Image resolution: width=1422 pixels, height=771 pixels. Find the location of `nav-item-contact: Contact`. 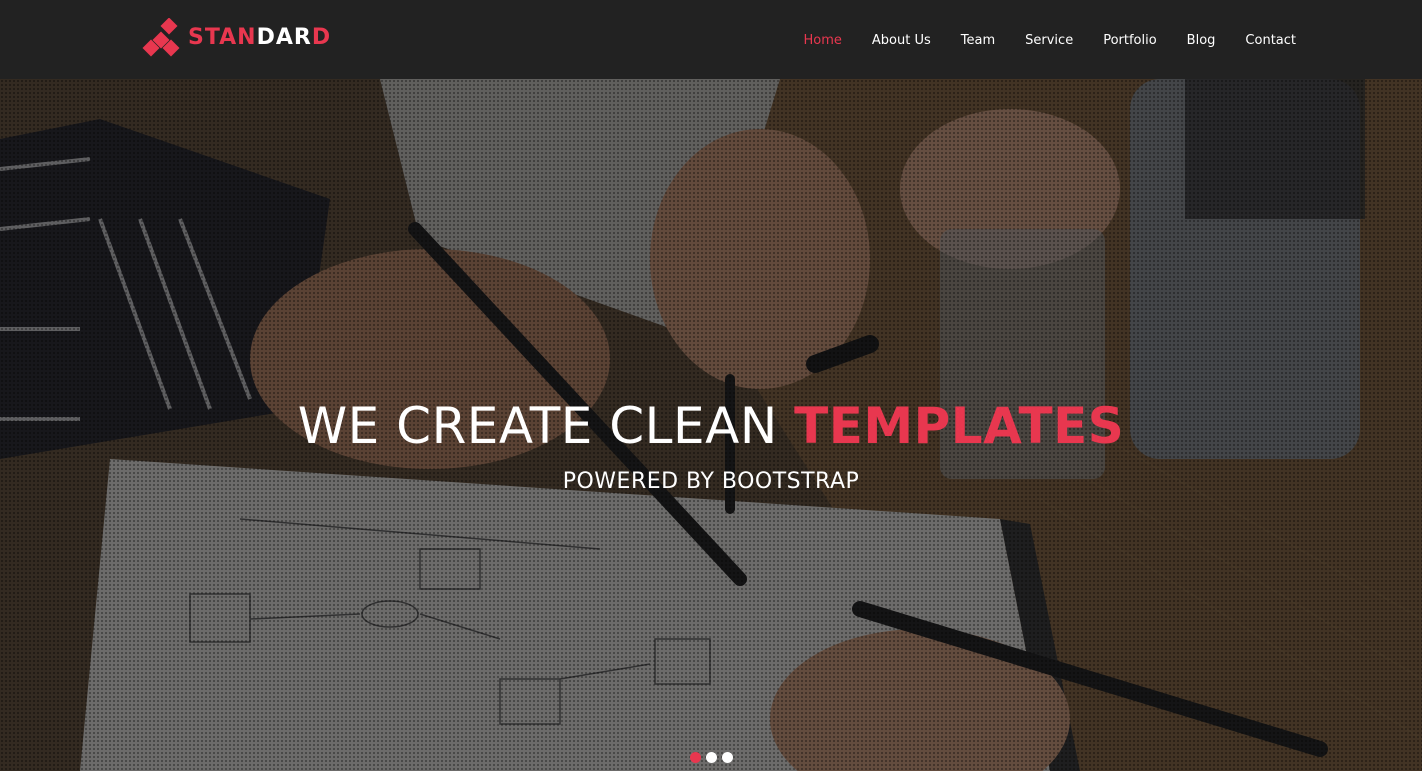

nav-item-contact: Contact is located at coordinates (1270, 40).